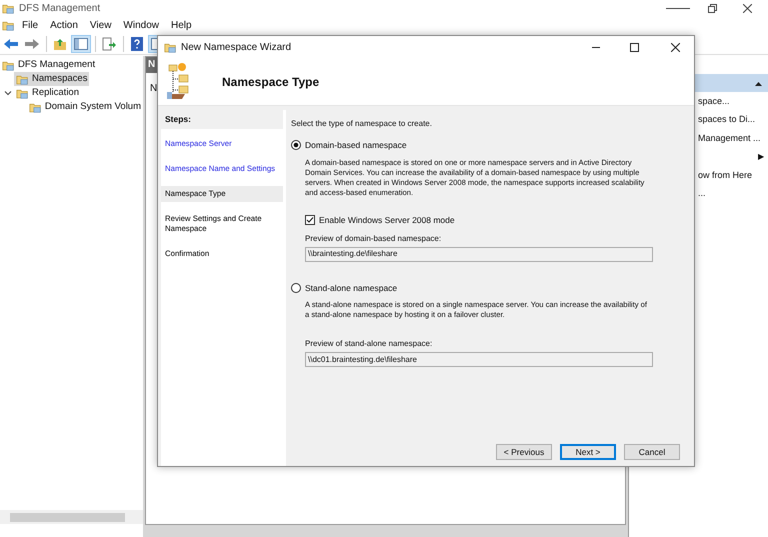 This screenshot has width=768, height=537. What do you see at coordinates (49, 65) in the screenshot?
I see `tree-item: DFS Management` at bounding box center [49, 65].